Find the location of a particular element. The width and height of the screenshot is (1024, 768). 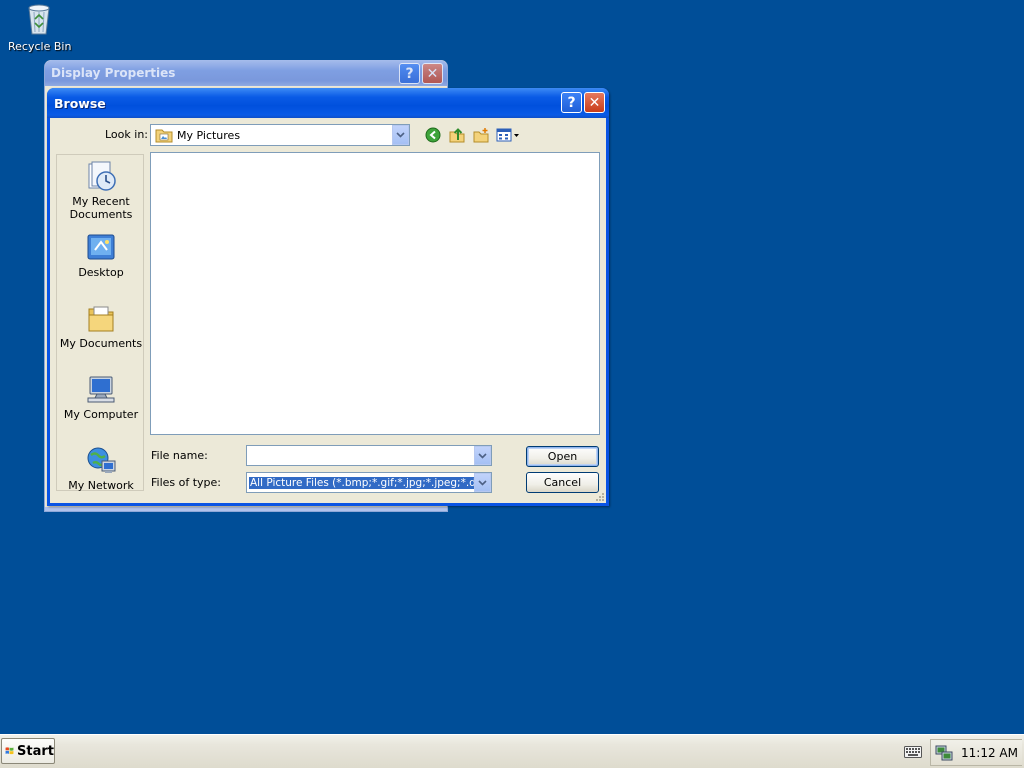

cancel-button-label: Cancel is located at coordinates (562, 482).